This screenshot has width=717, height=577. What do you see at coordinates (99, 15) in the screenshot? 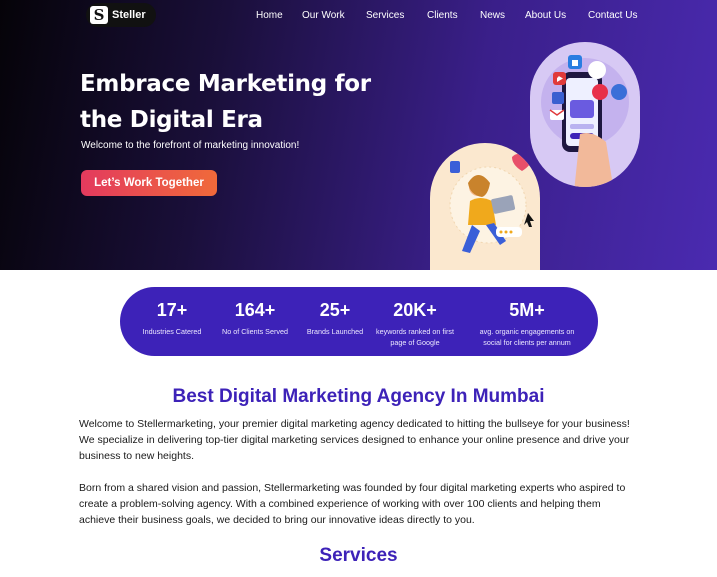
I see `logo-mark-icon: S` at bounding box center [99, 15].